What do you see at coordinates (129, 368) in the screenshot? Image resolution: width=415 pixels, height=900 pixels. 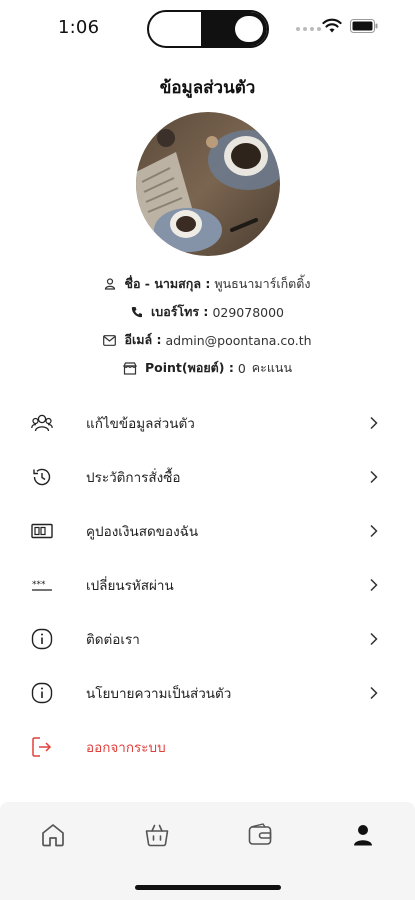 I see `store-icon` at bounding box center [129, 368].